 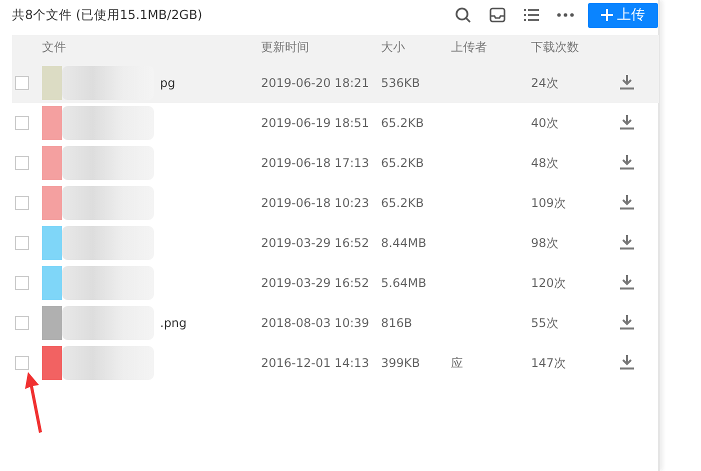 What do you see at coordinates (497, 15) in the screenshot?
I see `inbox-icon` at bounding box center [497, 15].